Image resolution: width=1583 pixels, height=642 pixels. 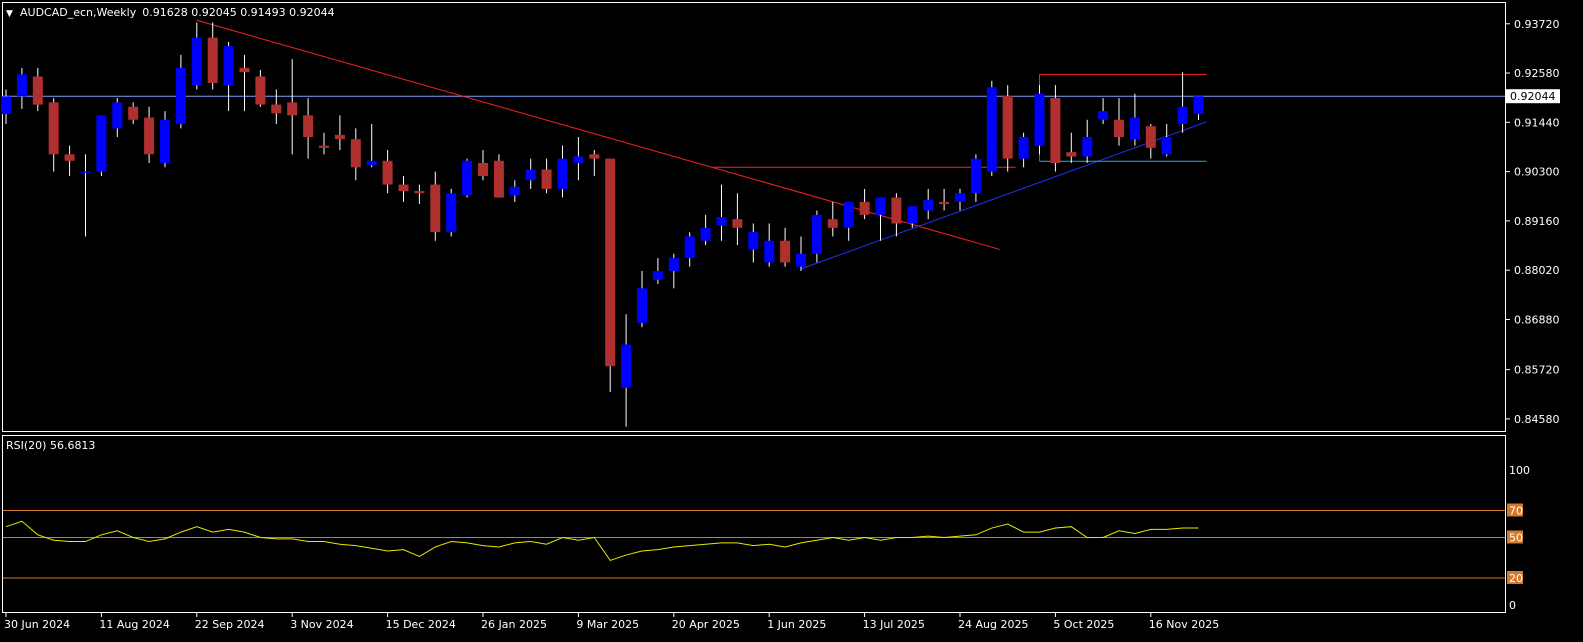 I want to click on price-tick-label: 0.90300, so click(x=1537, y=172).